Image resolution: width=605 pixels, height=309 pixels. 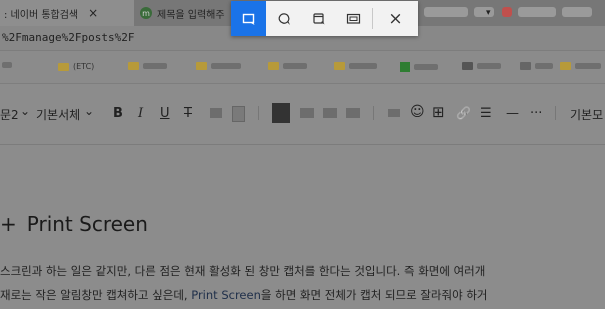 I want to click on close-snip-button: ×, so click(x=395, y=18).